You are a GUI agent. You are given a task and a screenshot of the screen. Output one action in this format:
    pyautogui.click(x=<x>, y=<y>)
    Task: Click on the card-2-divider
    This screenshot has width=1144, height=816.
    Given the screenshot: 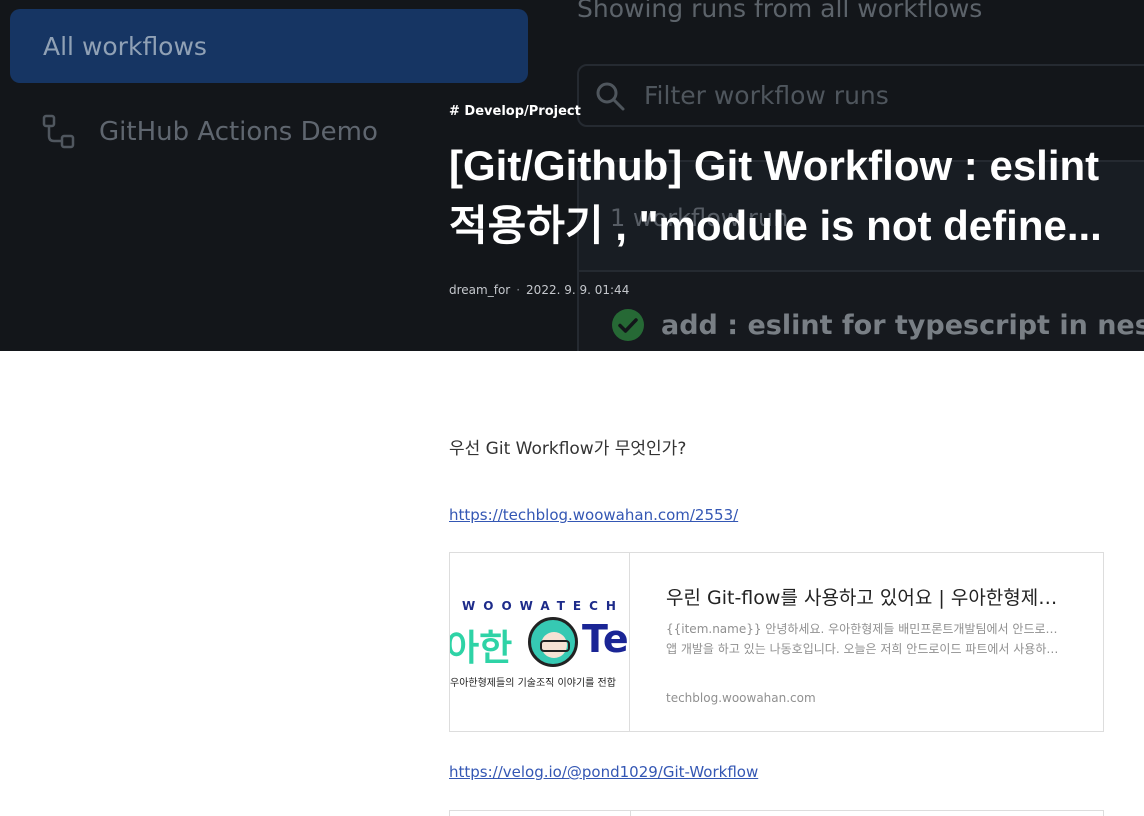 What is the action you would take?
    pyautogui.click(x=630, y=813)
    